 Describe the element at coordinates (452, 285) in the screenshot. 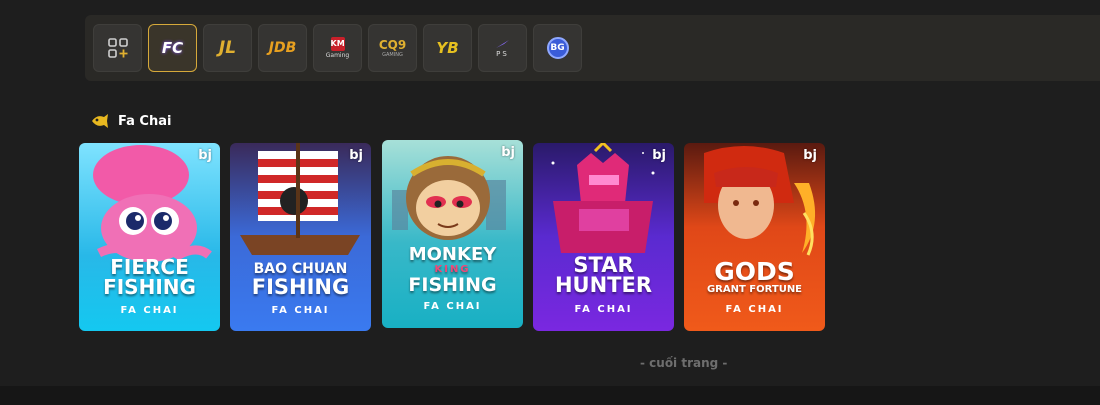

I see `game-title-line3: FISHING` at that location.